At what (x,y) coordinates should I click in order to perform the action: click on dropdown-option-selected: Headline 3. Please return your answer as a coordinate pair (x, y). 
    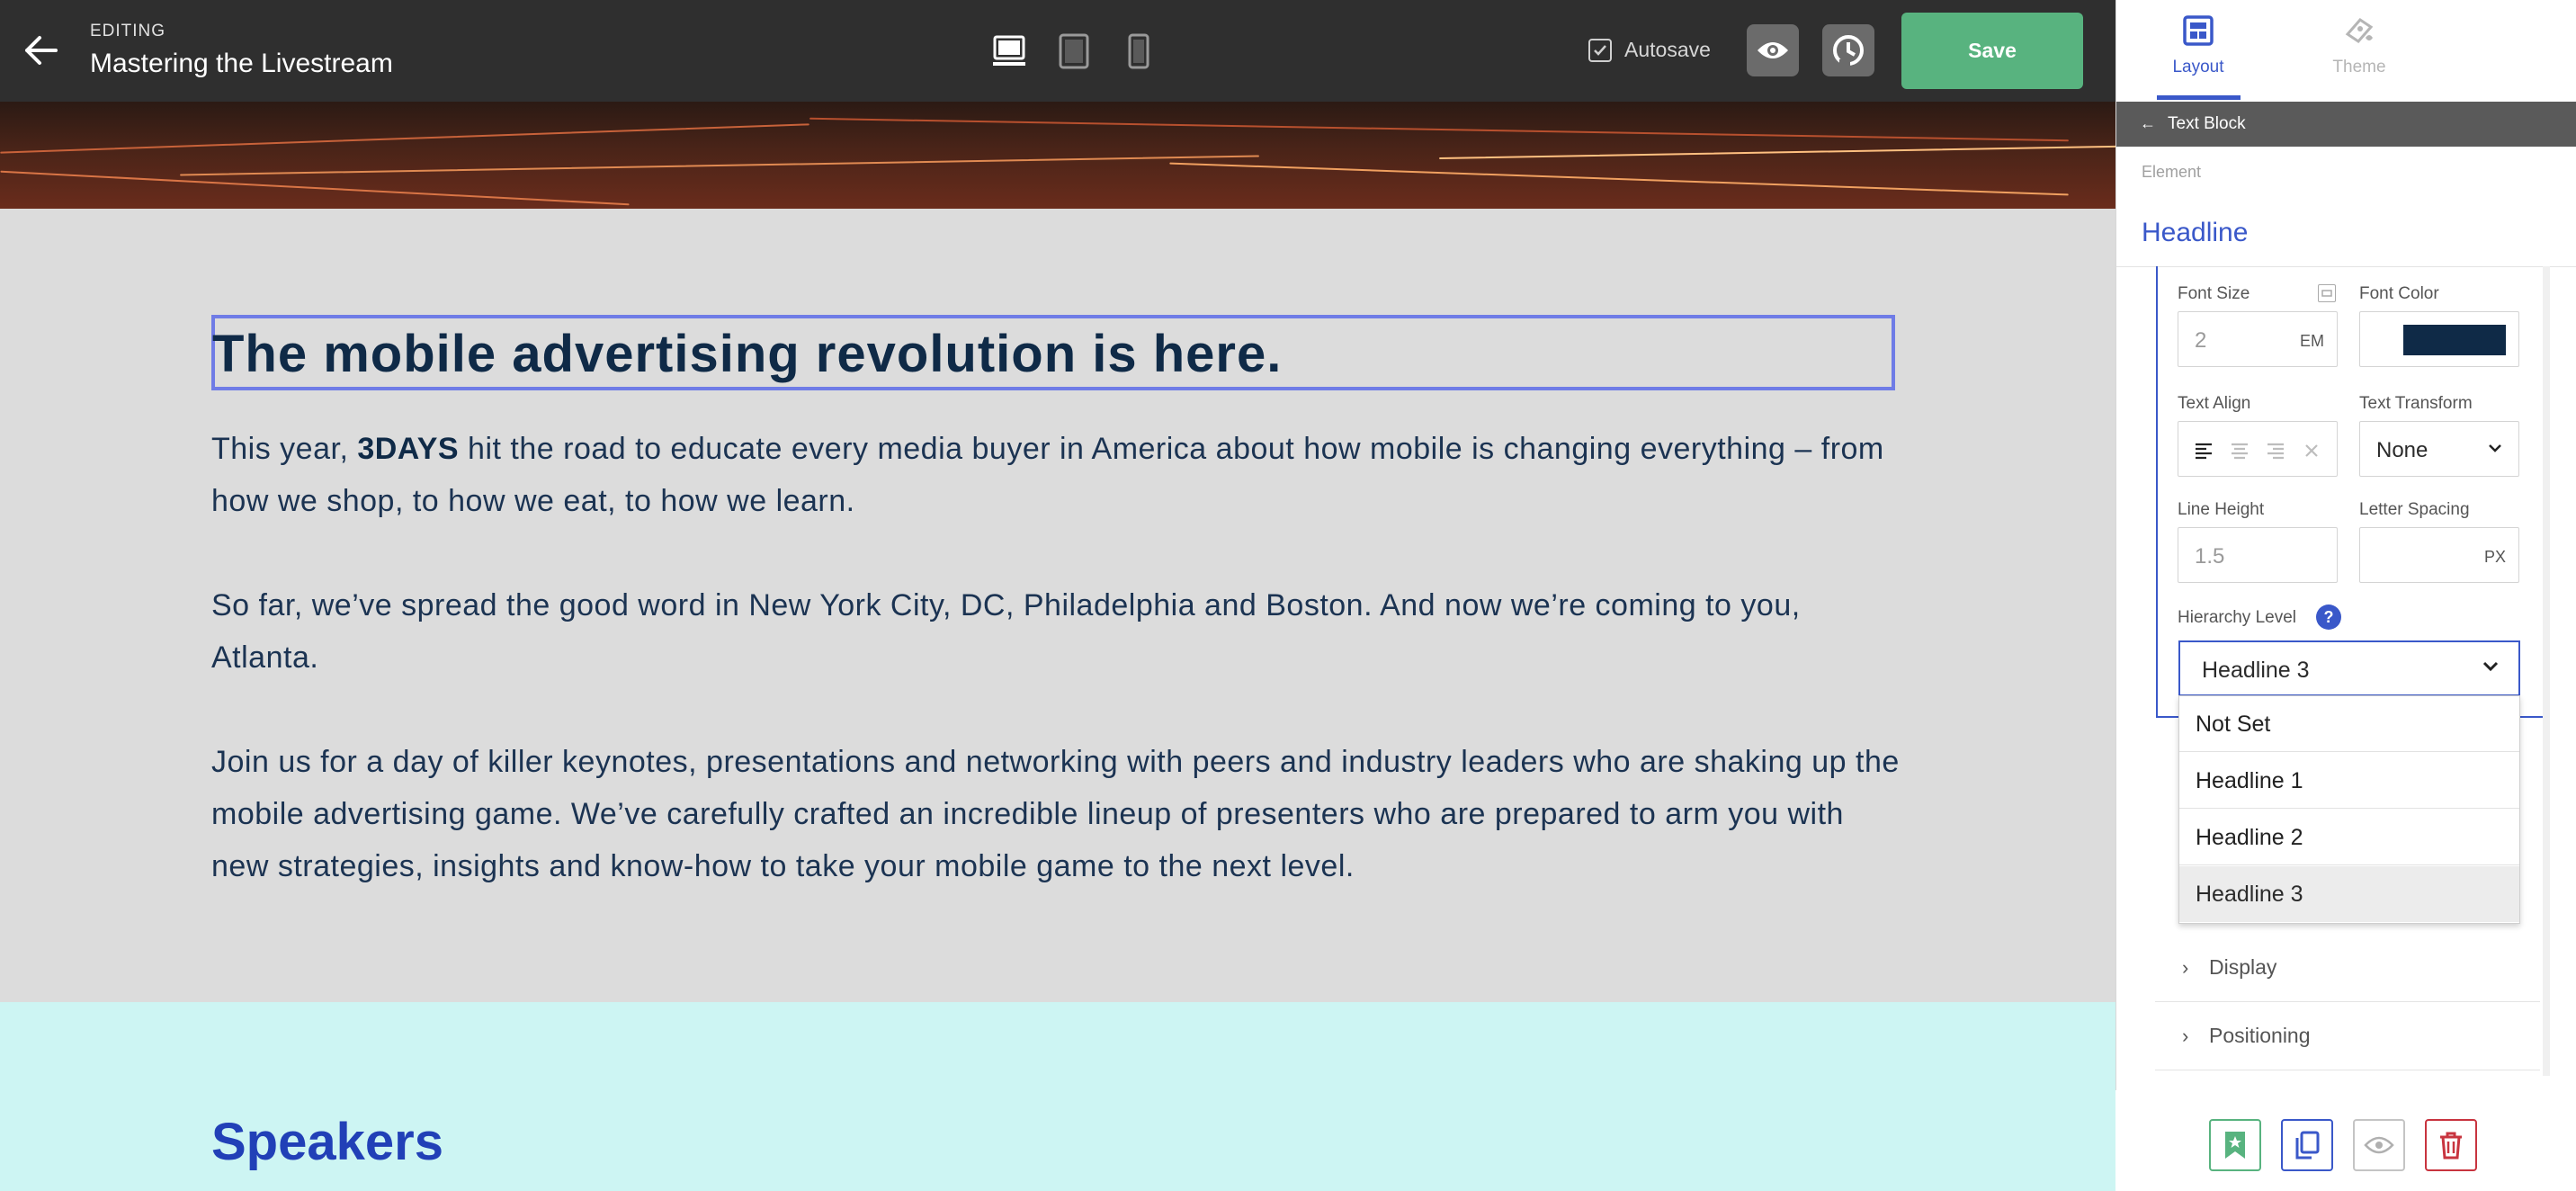
    Looking at the image, I should click on (2349, 894).